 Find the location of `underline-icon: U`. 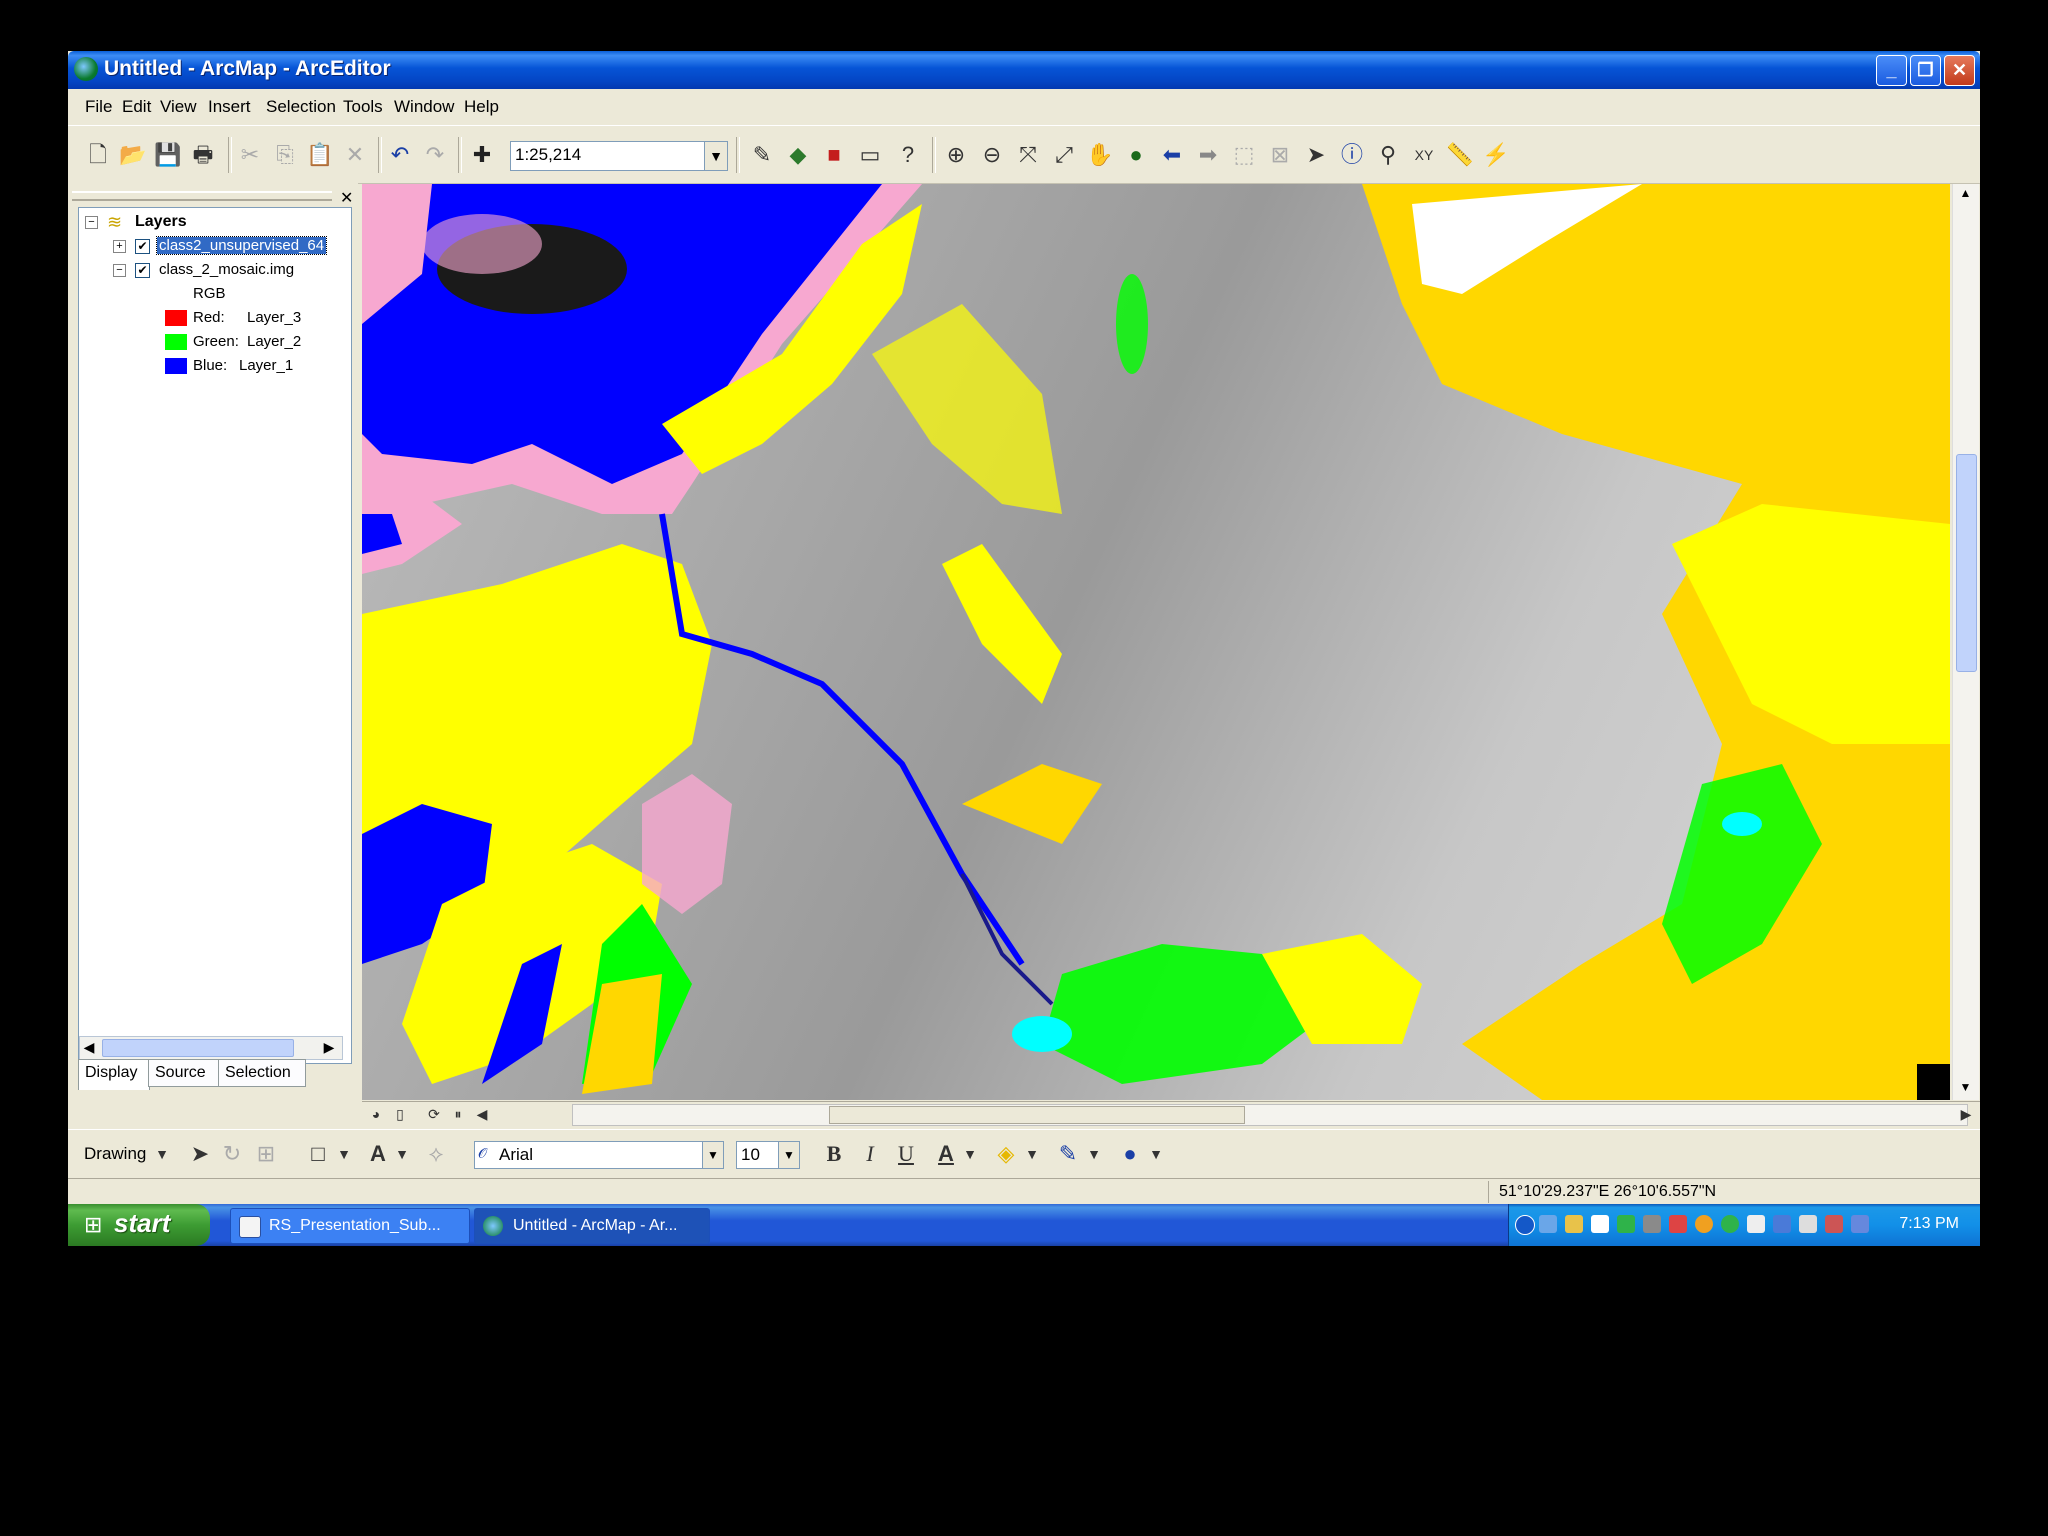

underline-icon: U is located at coordinates (906, 1154).